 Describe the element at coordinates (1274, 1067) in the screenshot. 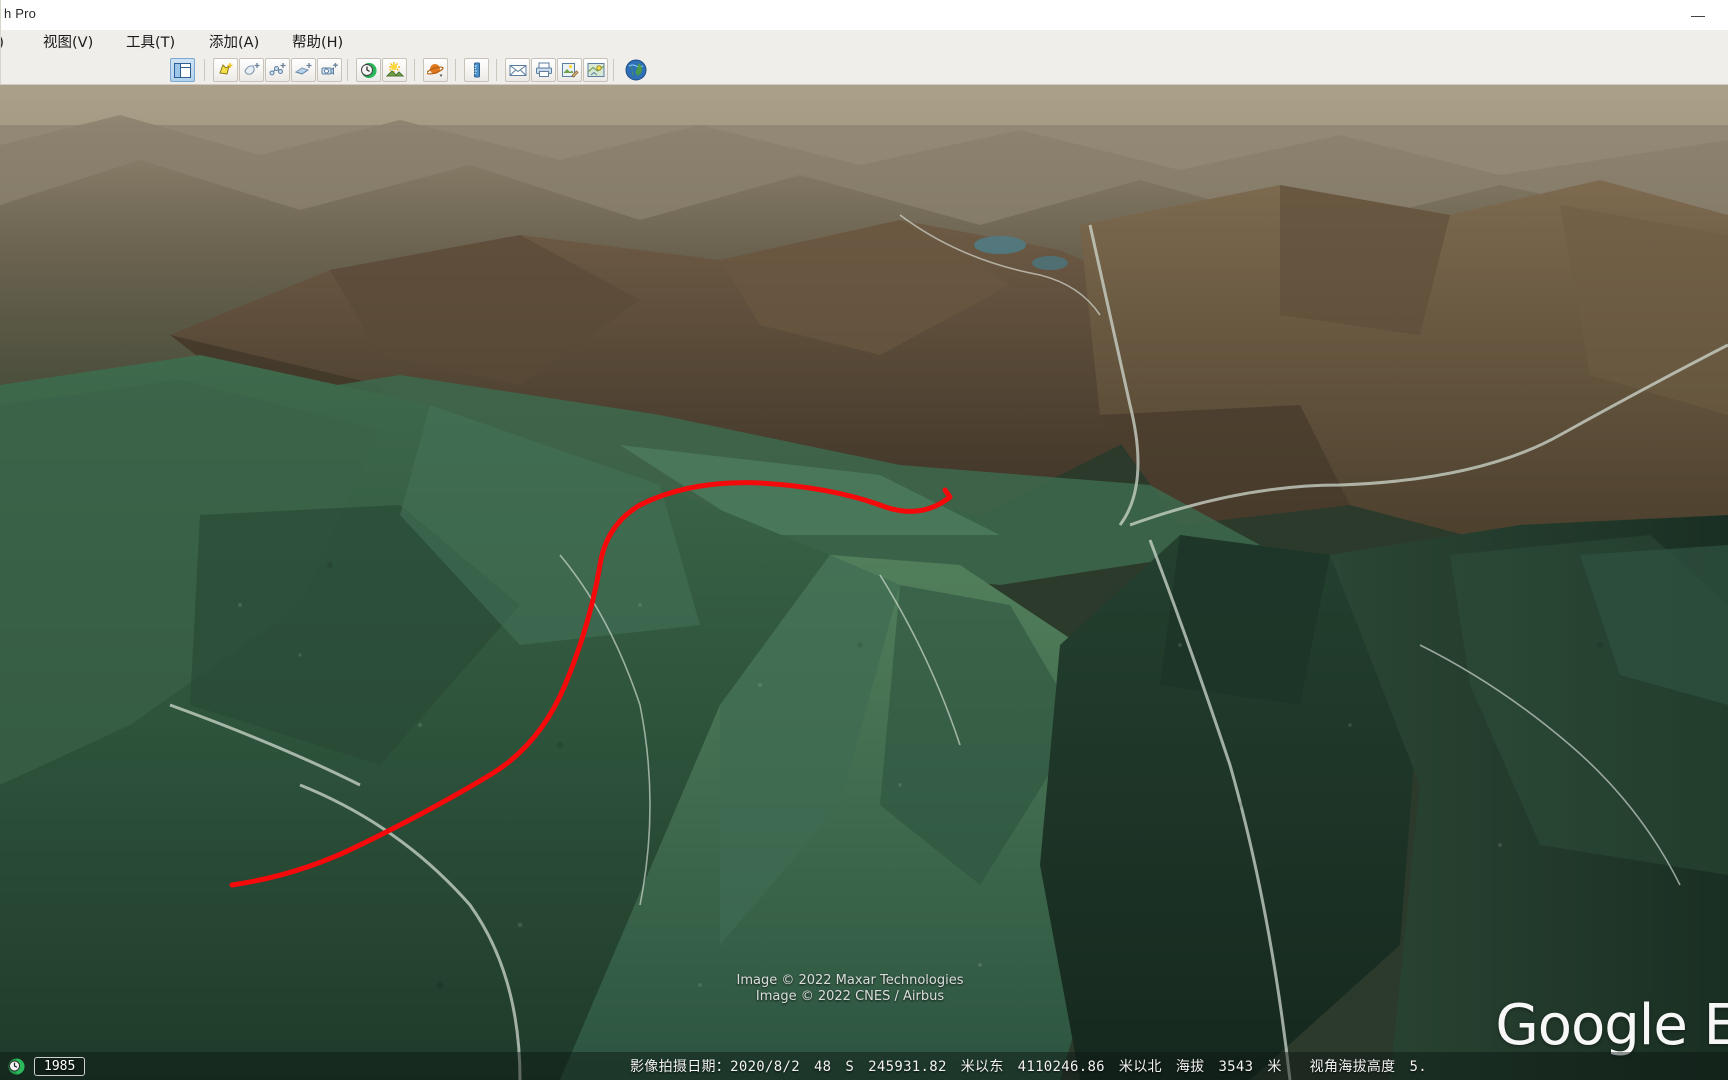

I see `elevation-unit: 米` at that location.